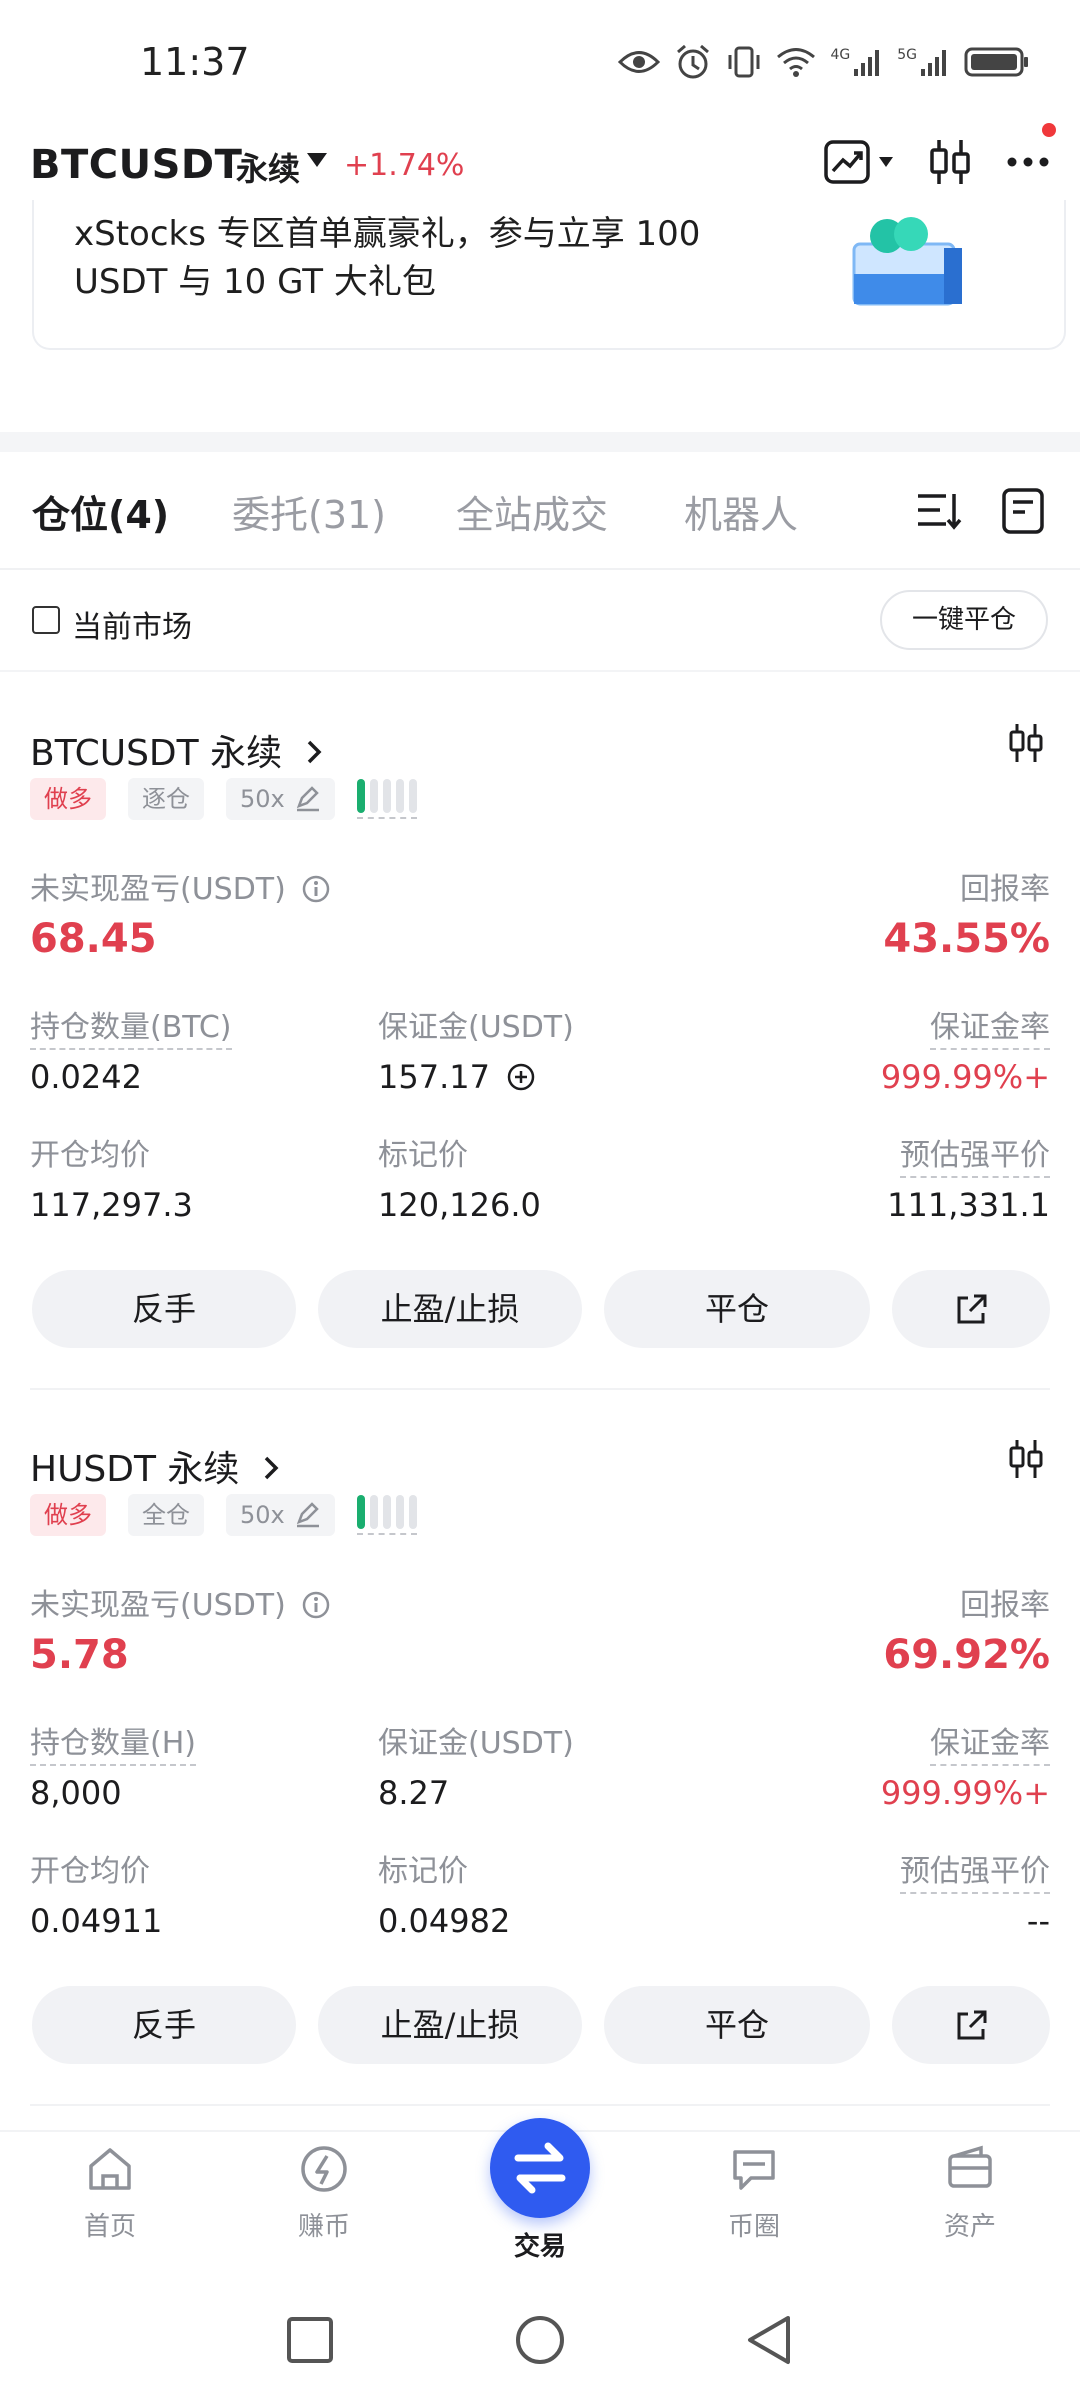 The width and height of the screenshot is (1080, 2400). What do you see at coordinates (68, 1515) in the screenshot?
I see `side-tag: 做多` at bounding box center [68, 1515].